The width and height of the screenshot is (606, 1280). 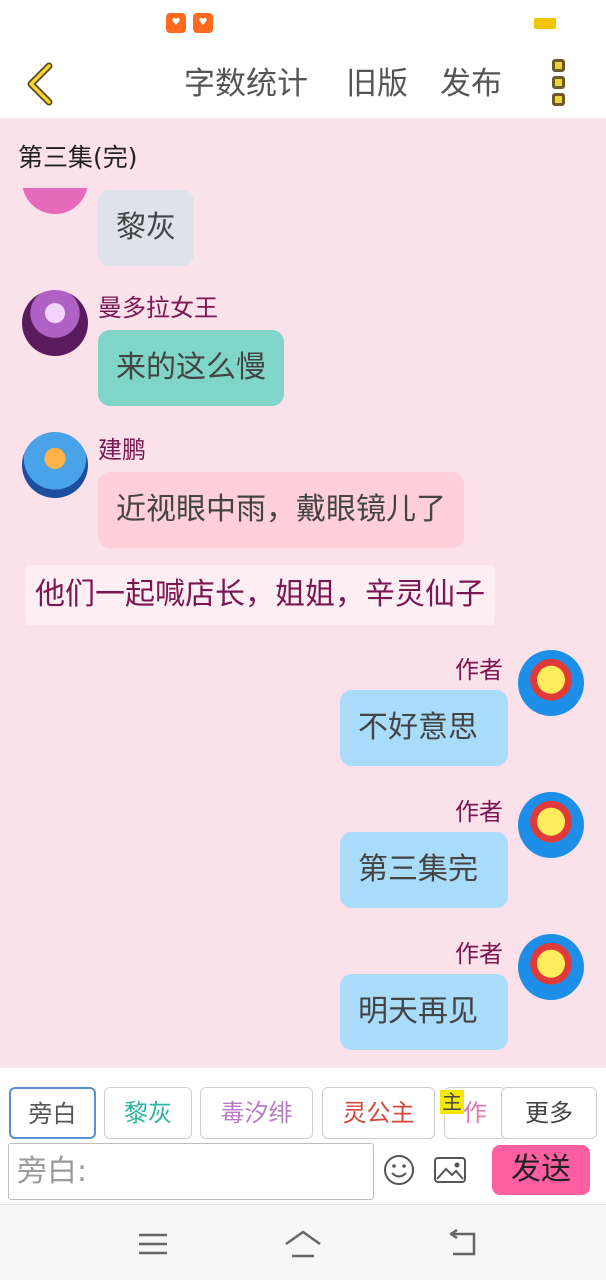 What do you see at coordinates (558, 84) in the screenshot?
I see `kebab-menu-icon` at bounding box center [558, 84].